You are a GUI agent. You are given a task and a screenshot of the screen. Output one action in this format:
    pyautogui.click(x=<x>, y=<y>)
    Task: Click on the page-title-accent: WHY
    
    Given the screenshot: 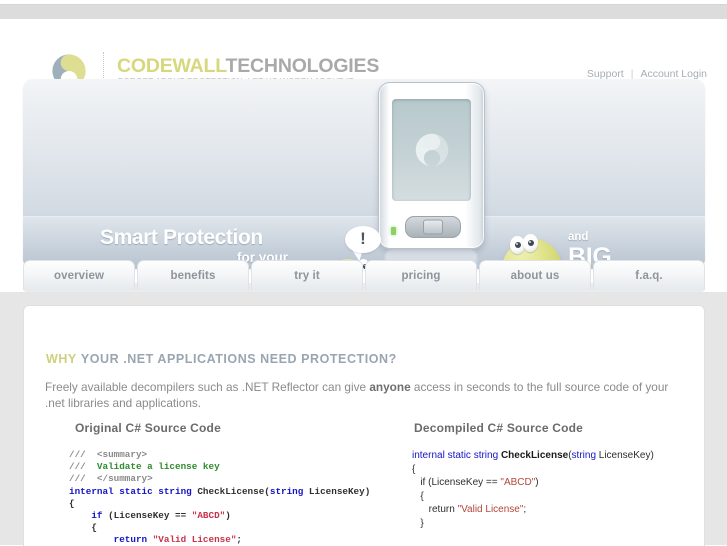 What is the action you would take?
    pyautogui.click(x=61, y=359)
    